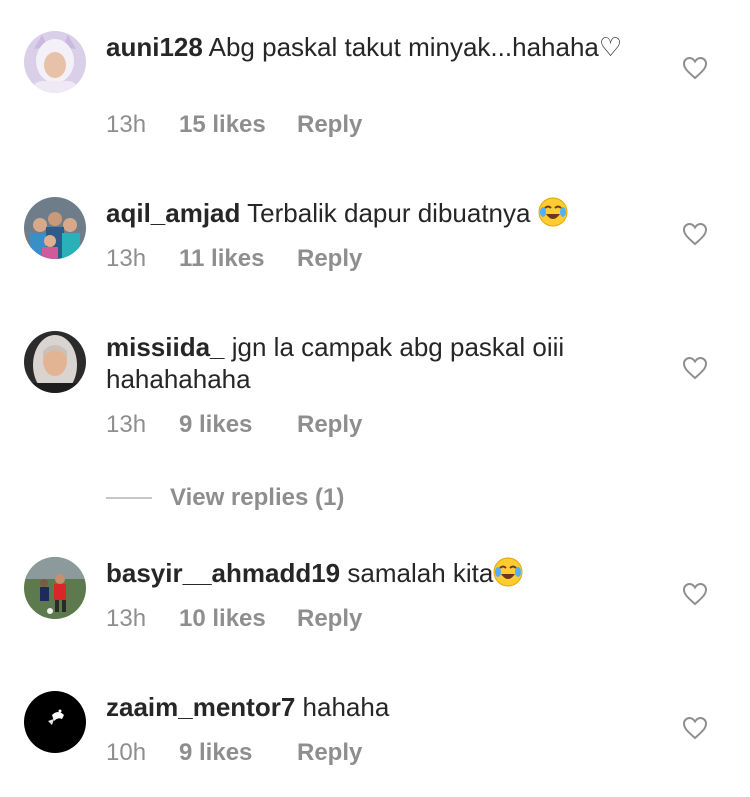 Image resolution: width=750 pixels, height=797 pixels. I want to click on comment-meta: 13h 15 likes Reply, so click(234, 125).